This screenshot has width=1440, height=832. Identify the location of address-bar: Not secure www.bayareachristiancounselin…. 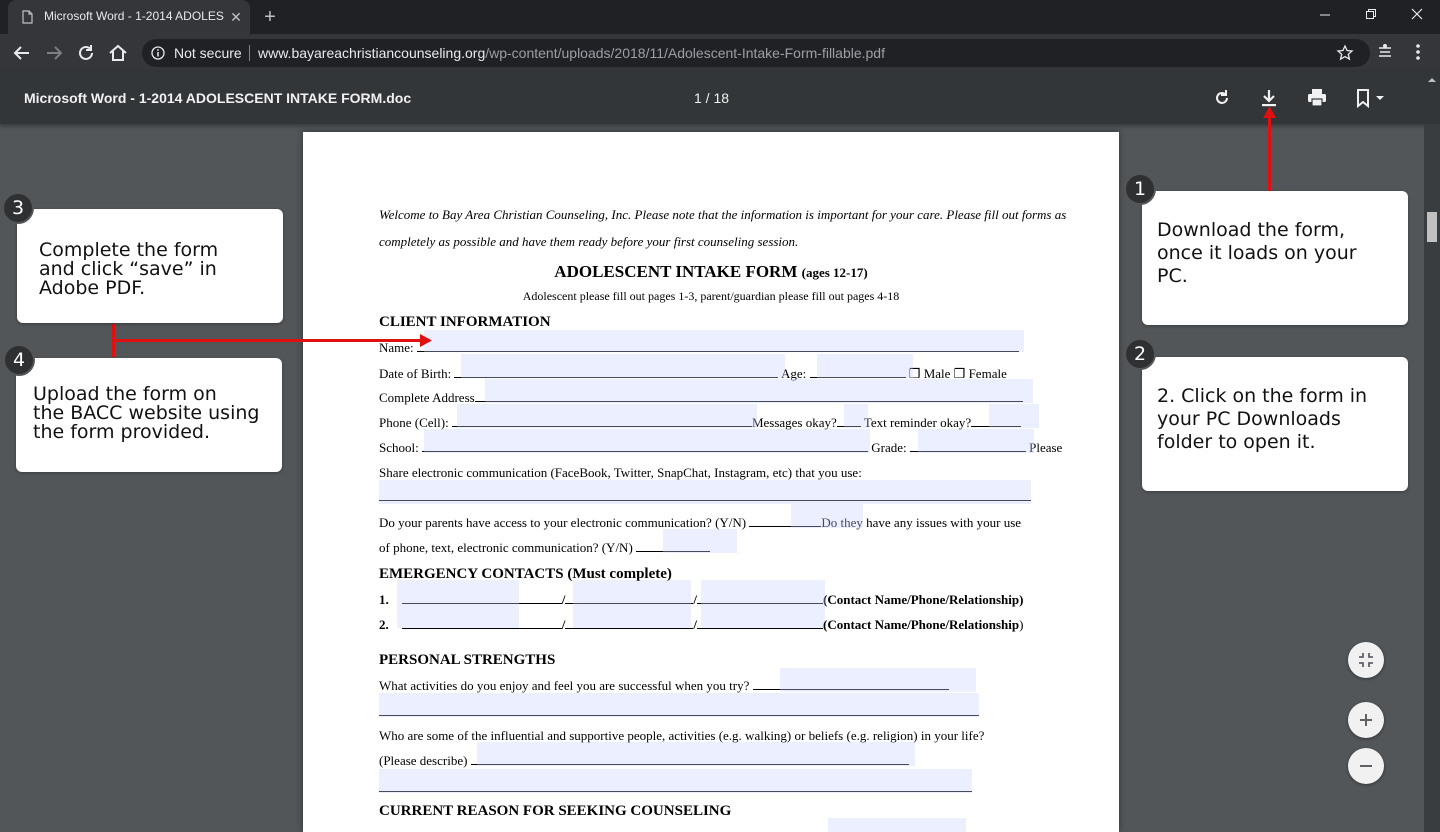
(756, 53).